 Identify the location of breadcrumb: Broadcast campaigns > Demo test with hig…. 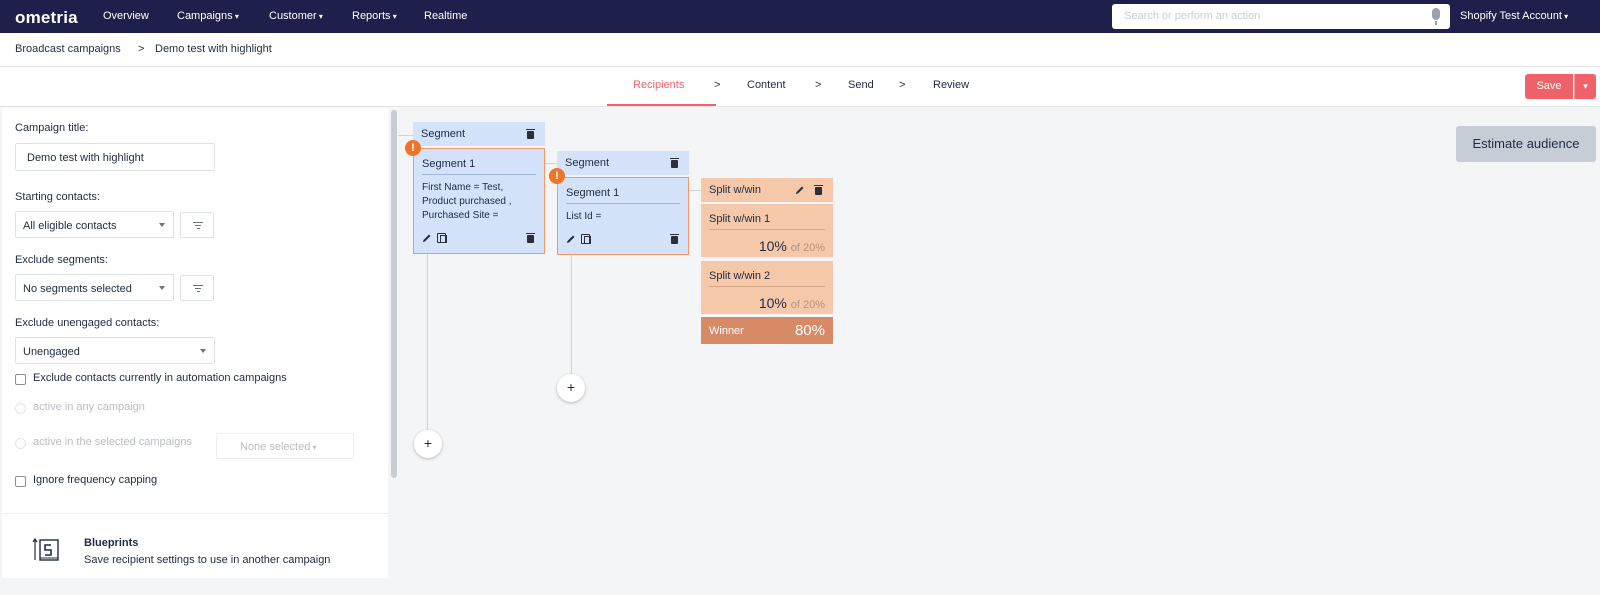
(800, 50).